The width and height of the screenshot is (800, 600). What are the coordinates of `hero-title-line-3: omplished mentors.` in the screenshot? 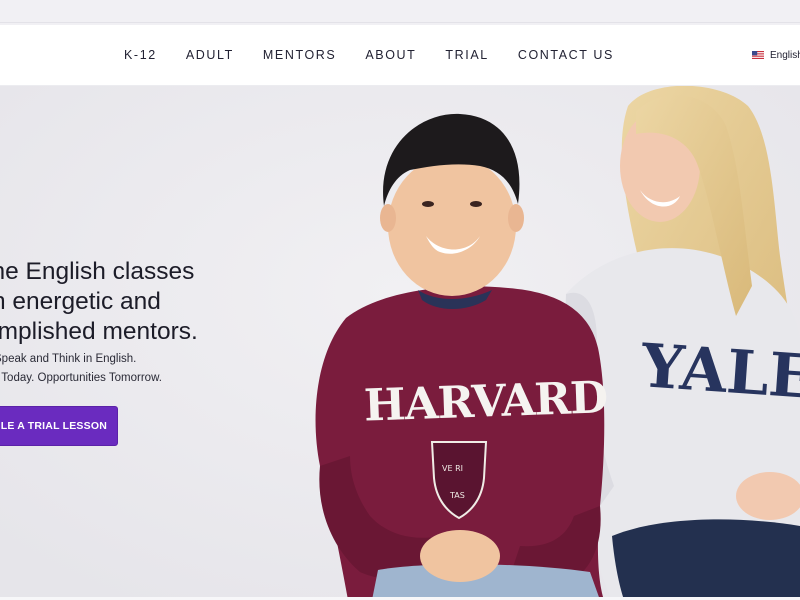 It's located at (99, 331).